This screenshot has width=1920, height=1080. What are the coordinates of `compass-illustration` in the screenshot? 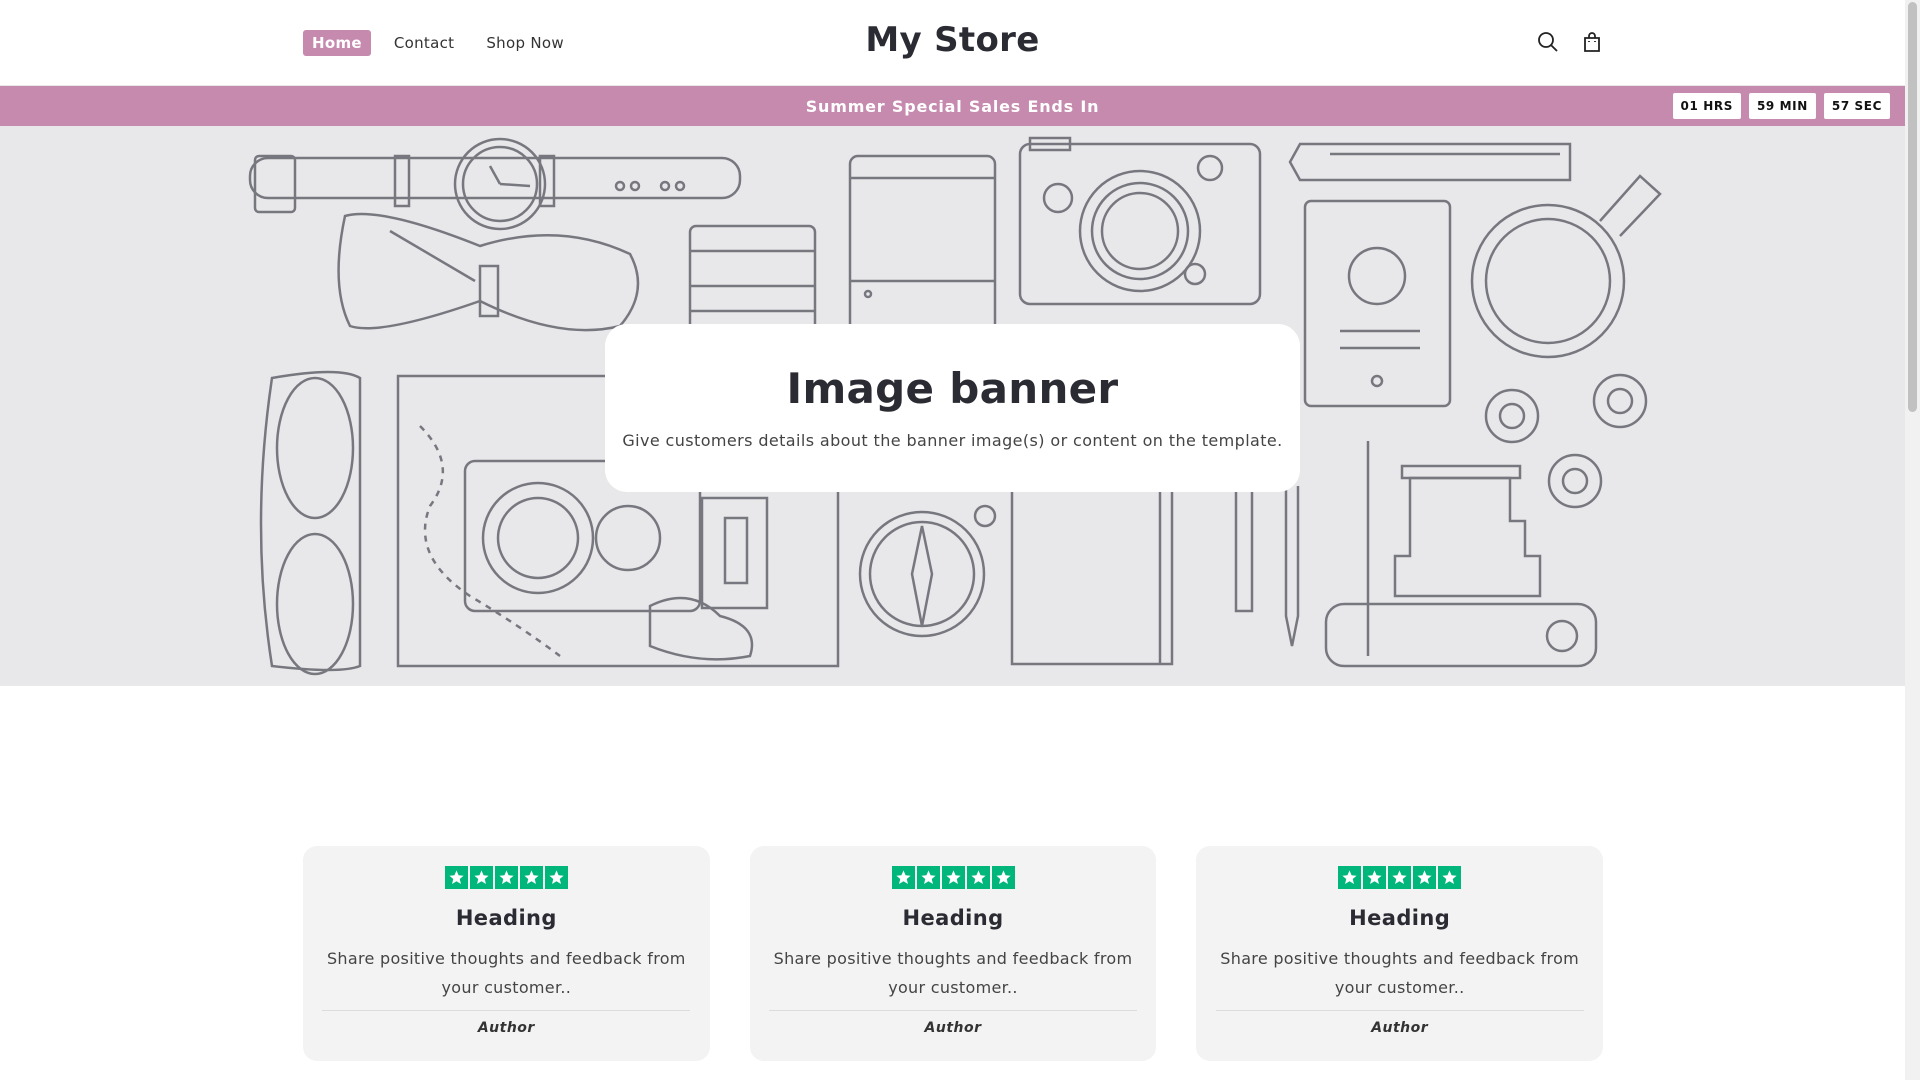 It's located at (927, 571).